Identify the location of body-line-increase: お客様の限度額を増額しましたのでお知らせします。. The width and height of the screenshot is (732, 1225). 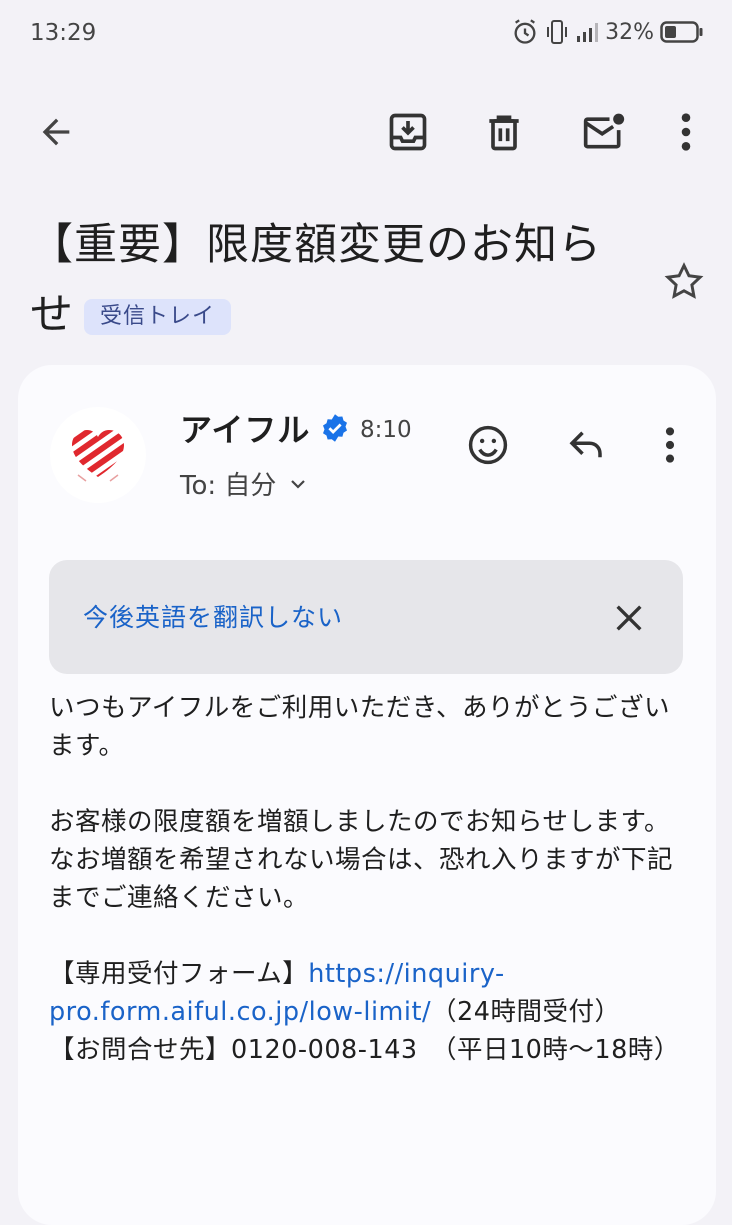
(359, 822).